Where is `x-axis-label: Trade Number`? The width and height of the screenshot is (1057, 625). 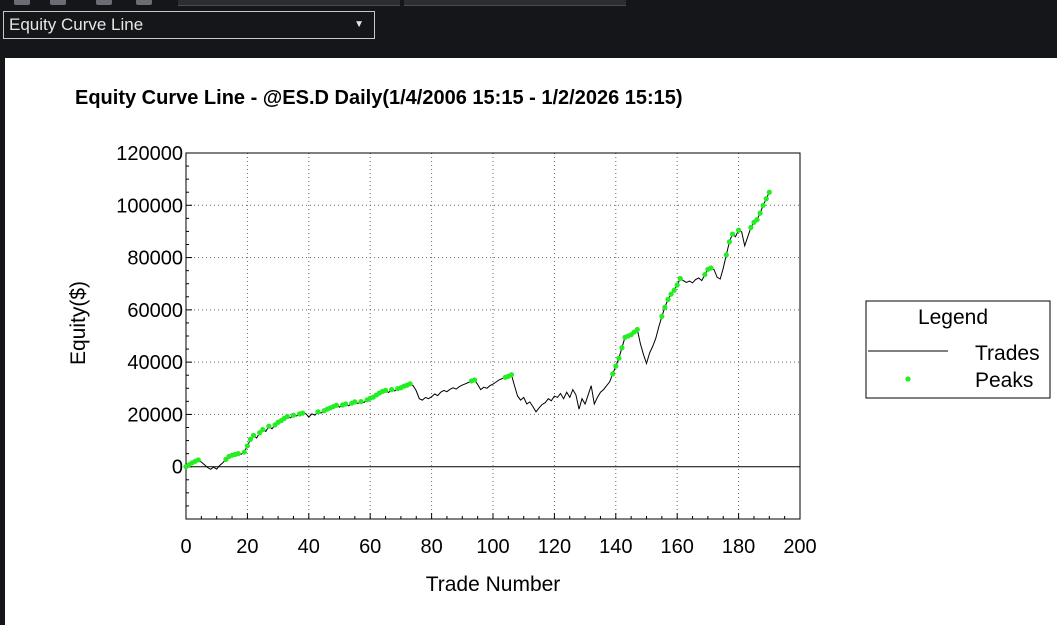 x-axis-label: Trade Number is located at coordinates (493, 584).